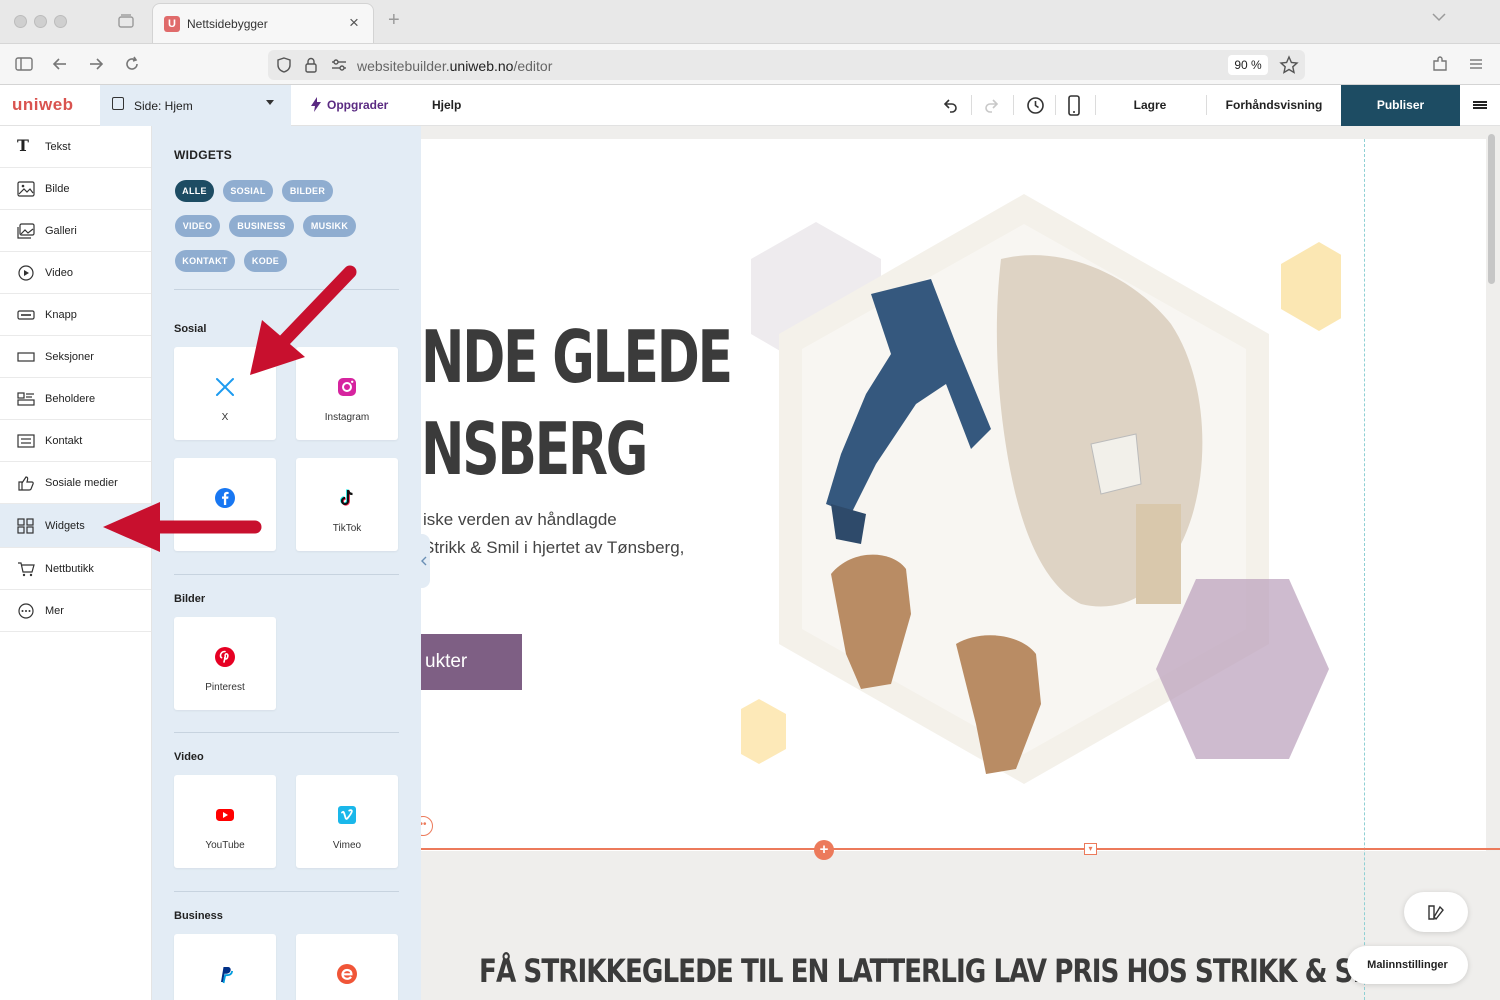  What do you see at coordinates (553, 548) in the screenshot?
I see `hero-body-line-2: Strikk & Smil i hjertet av Tønsberg,` at bounding box center [553, 548].